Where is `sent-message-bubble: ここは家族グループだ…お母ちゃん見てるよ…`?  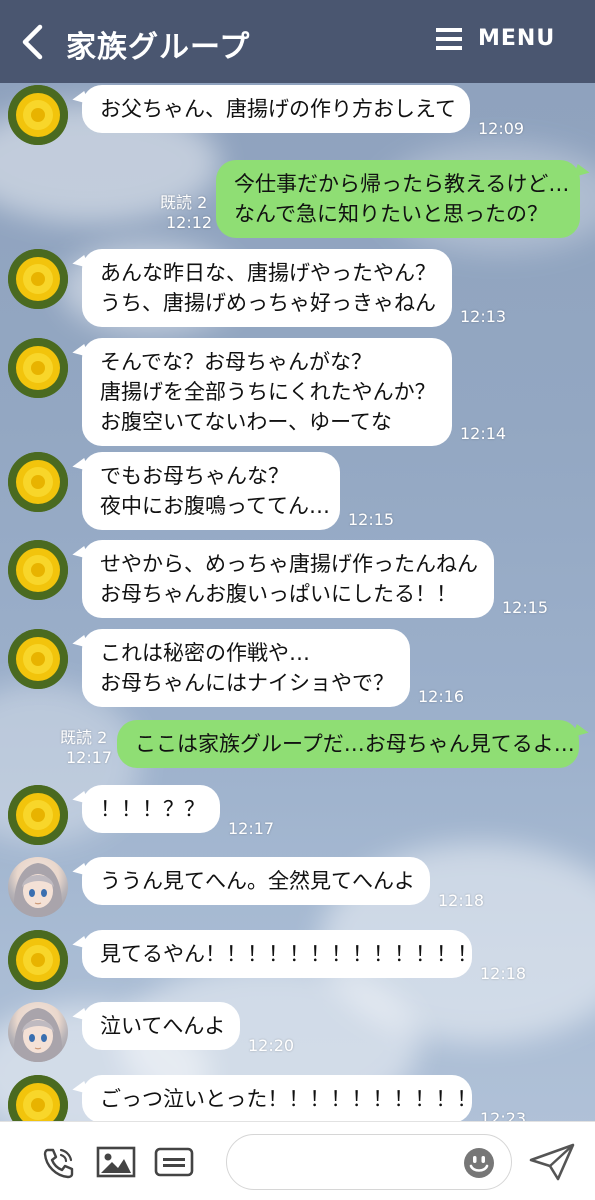
sent-message-bubble: ここは家族グループだ…お母ちゃん見てるよ… is located at coordinates (348, 744).